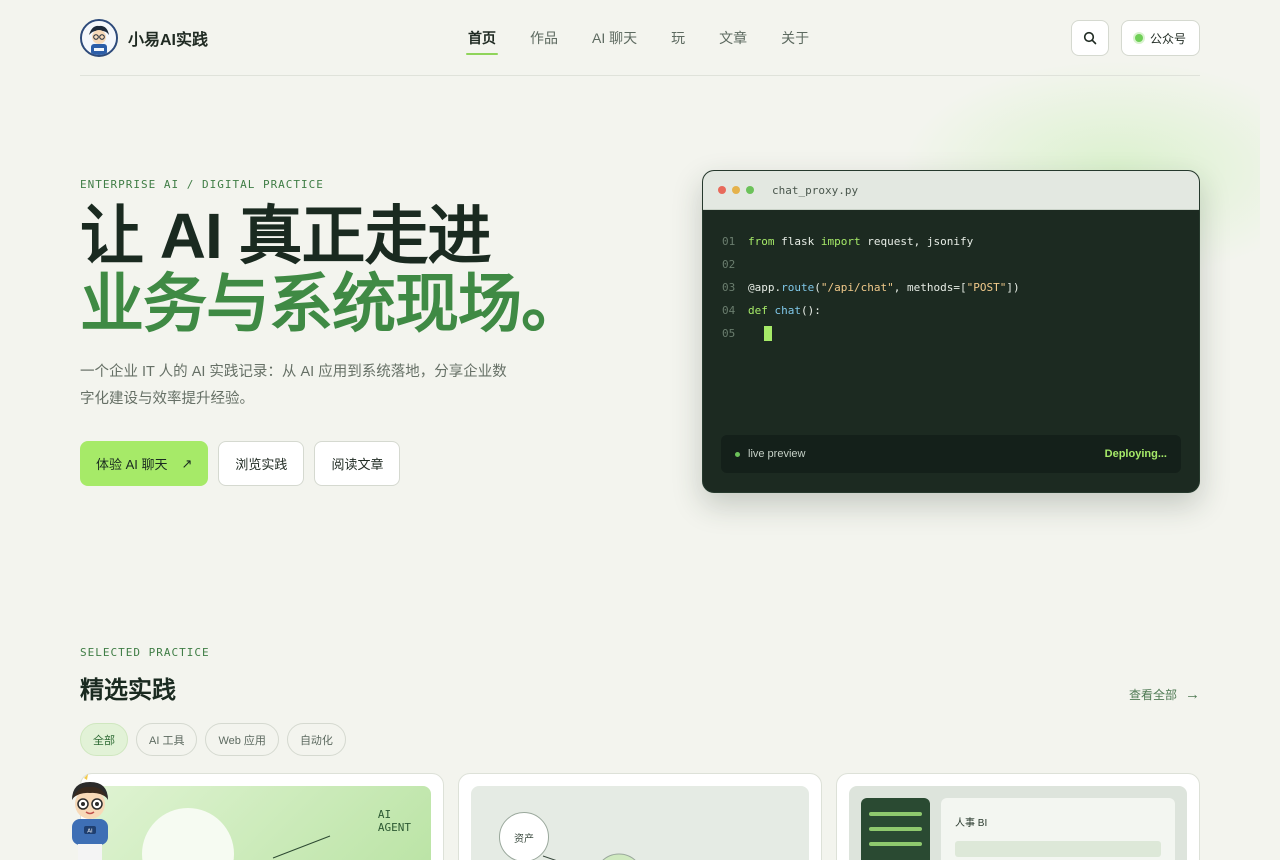 The height and width of the screenshot is (860, 1280). I want to click on window-close-dot-icon, so click(722, 190).